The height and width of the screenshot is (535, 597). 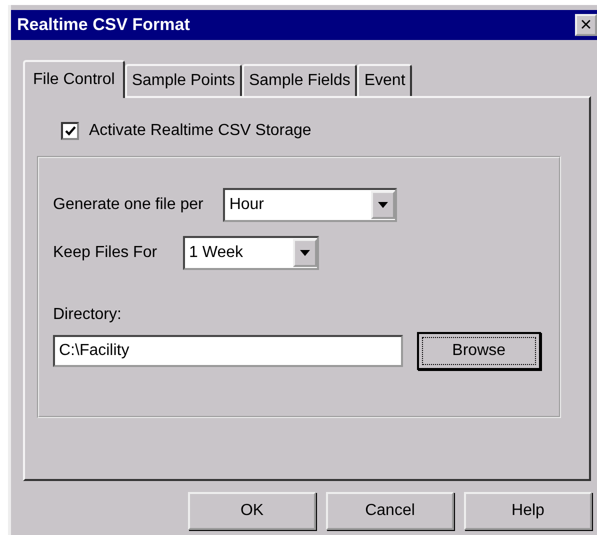 I want to click on dropdown: 1 Week, so click(x=251, y=253).